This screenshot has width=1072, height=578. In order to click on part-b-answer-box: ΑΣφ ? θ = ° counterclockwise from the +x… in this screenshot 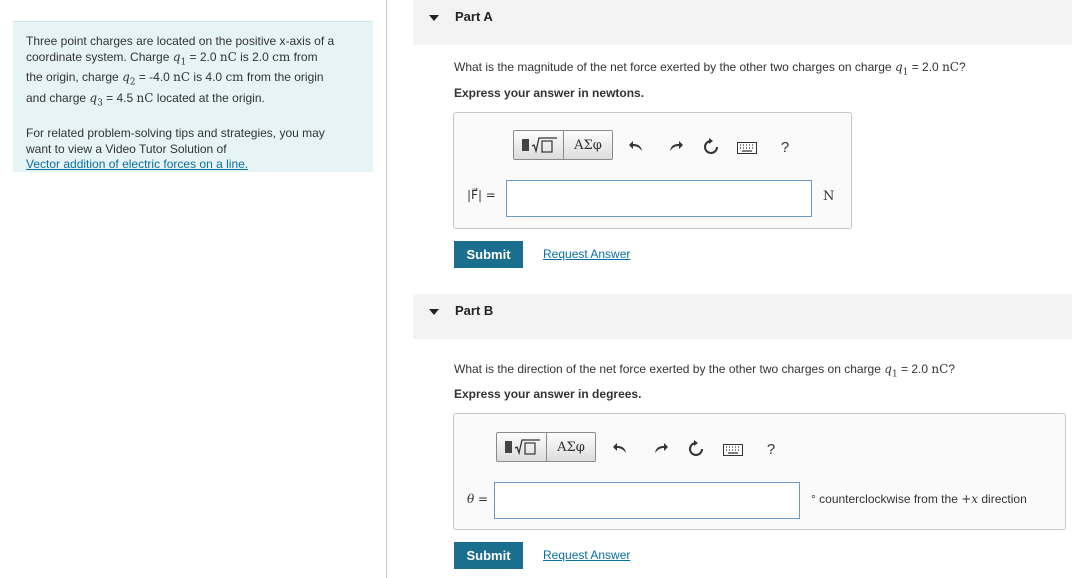, I will do `click(759, 471)`.